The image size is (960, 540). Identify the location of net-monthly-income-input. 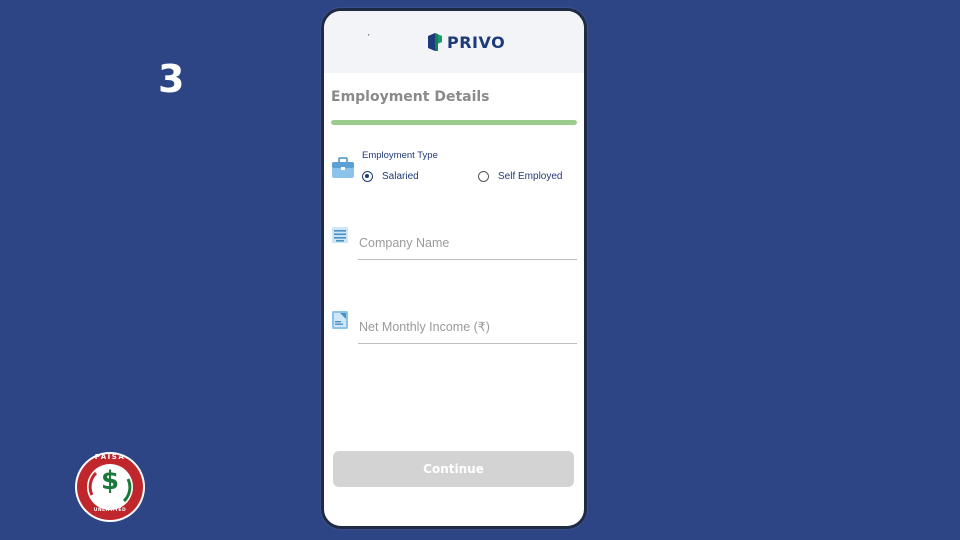
(467, 327).